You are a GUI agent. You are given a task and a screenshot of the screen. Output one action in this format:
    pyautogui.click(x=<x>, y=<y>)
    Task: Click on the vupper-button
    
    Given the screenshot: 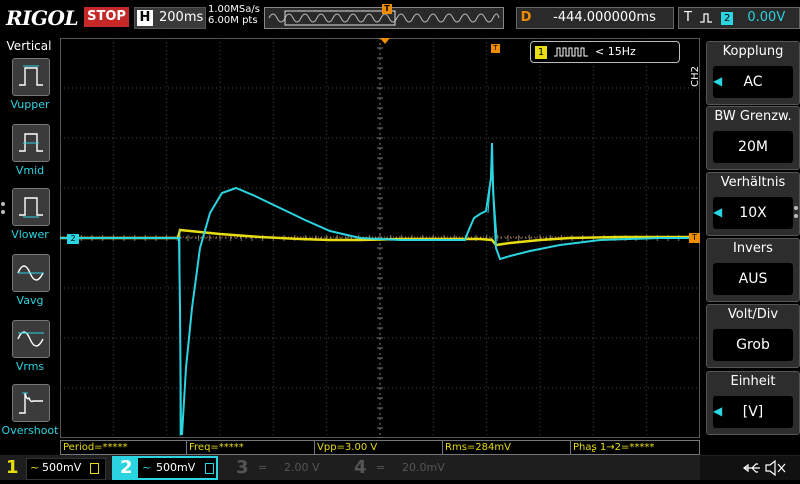 What is the action you would take?
    pyautogui.click(x=31, y=77)
    